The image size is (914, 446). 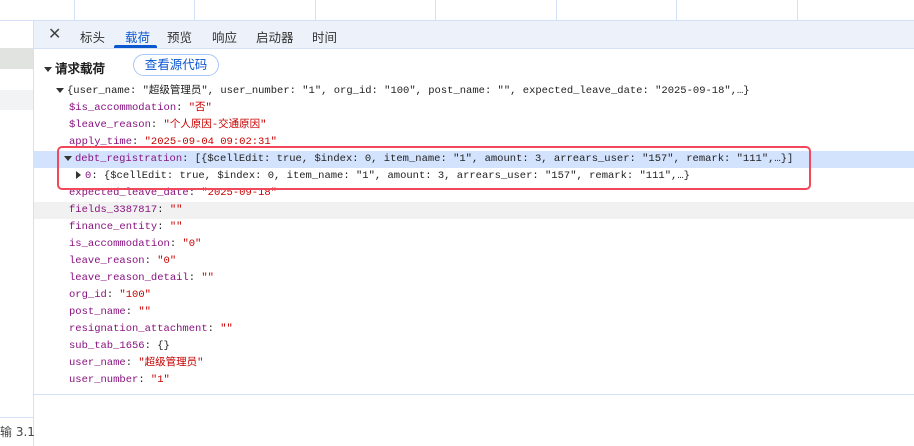 I want to click on tab-response: 响应, so click(x=224, y=36).